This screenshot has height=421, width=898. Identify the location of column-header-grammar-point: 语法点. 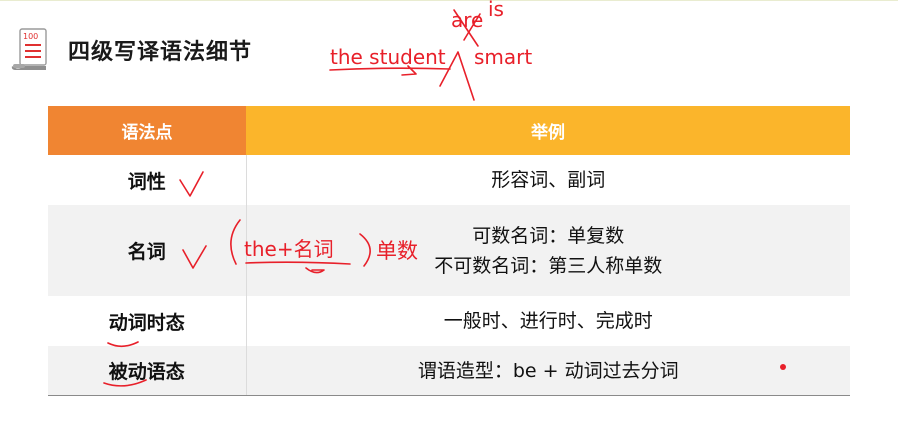
(147, 130).